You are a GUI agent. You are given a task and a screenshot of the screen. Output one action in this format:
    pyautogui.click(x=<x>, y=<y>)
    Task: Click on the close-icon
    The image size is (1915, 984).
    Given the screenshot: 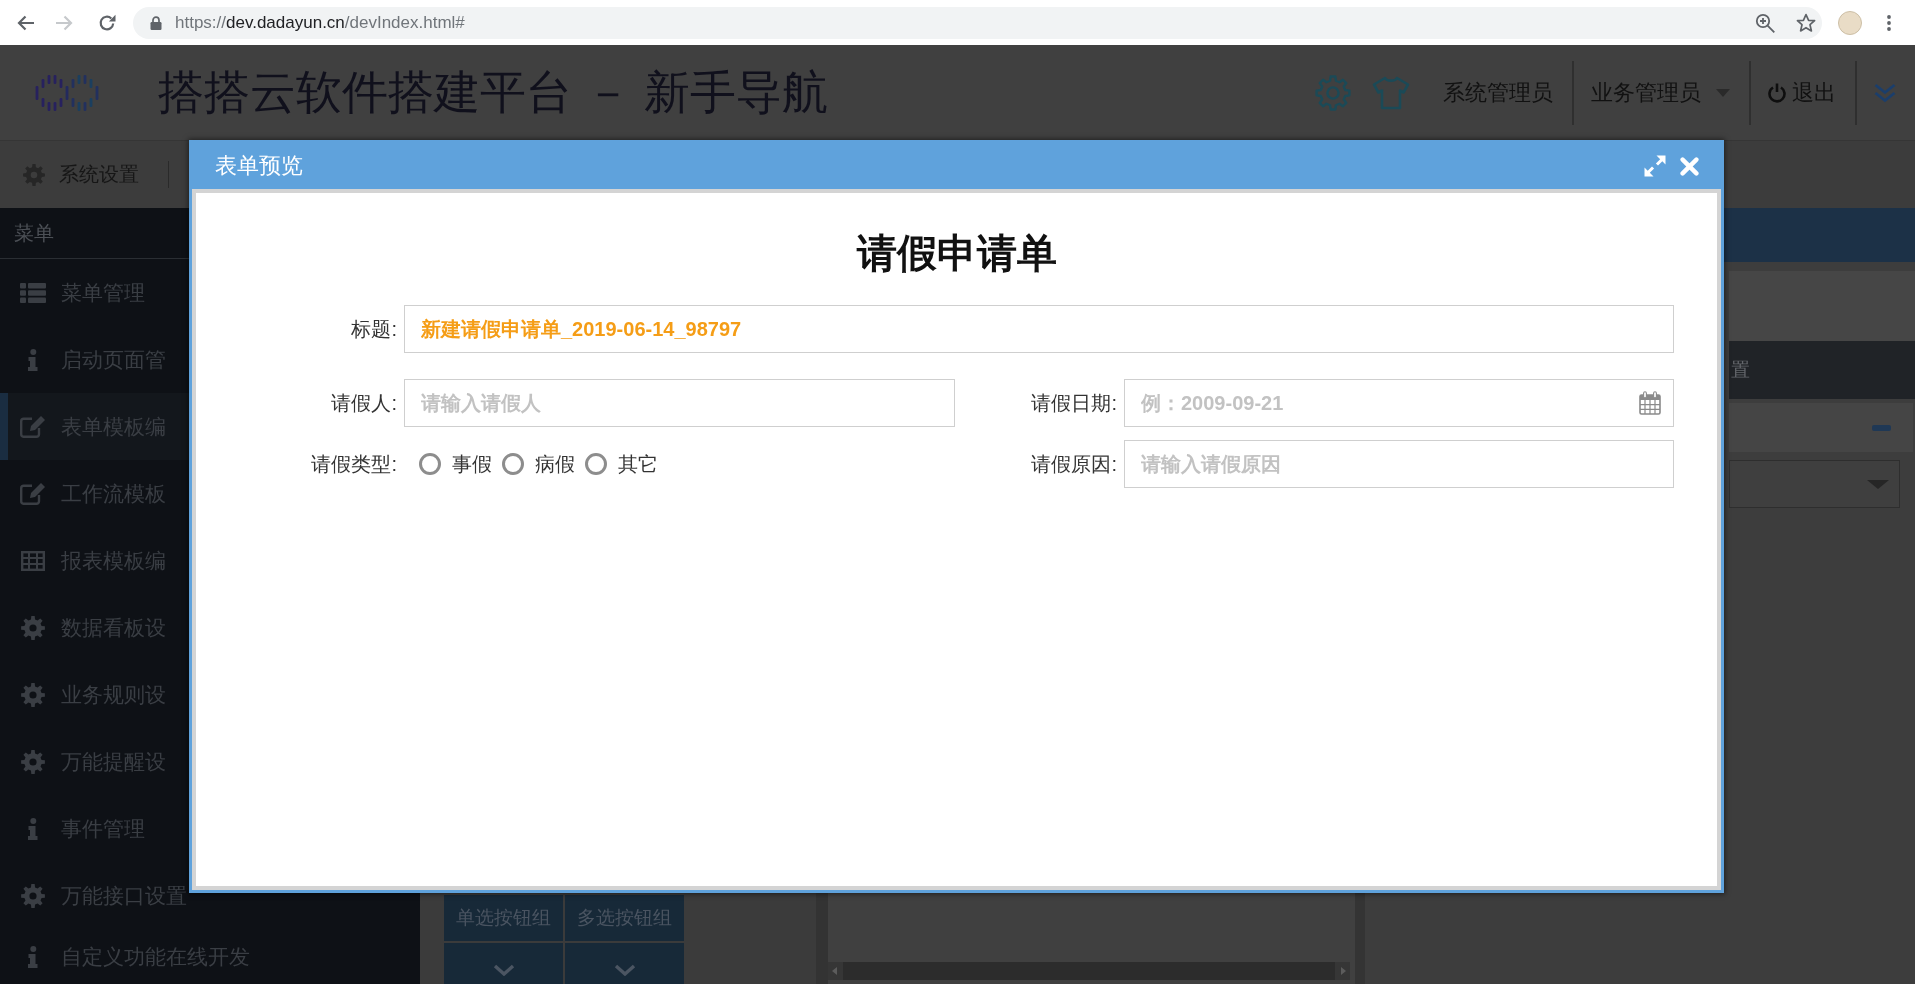 What is the action you would take?
    pyautogui.click(x=1689, y=166)
    